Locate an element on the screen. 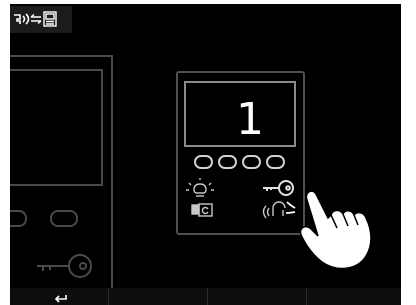 Image resolution: width=416 pixels, height=305 pixels. back-button is located at coordinates (59, 296).